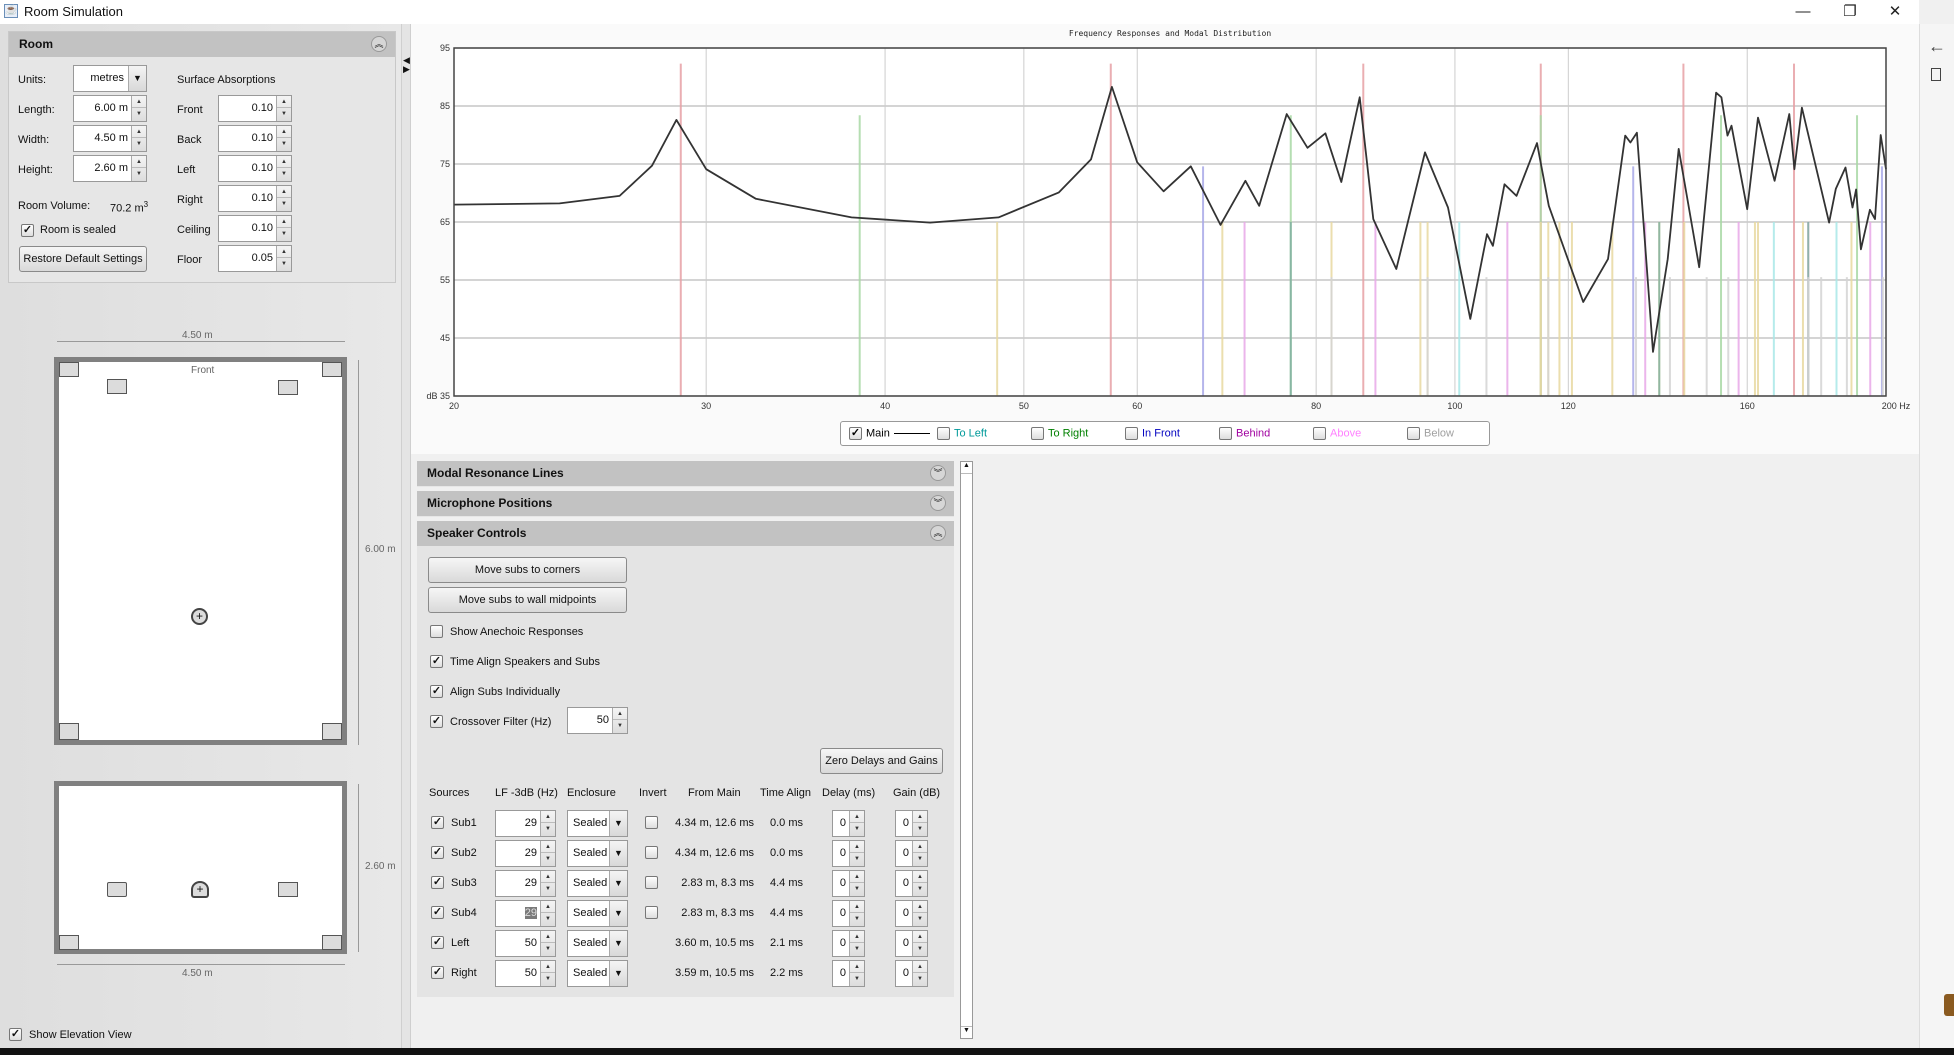  Describe the element at coordinates (966, 1032) in the screenshot. I see `scroll-down-icon: ▼` at that location.